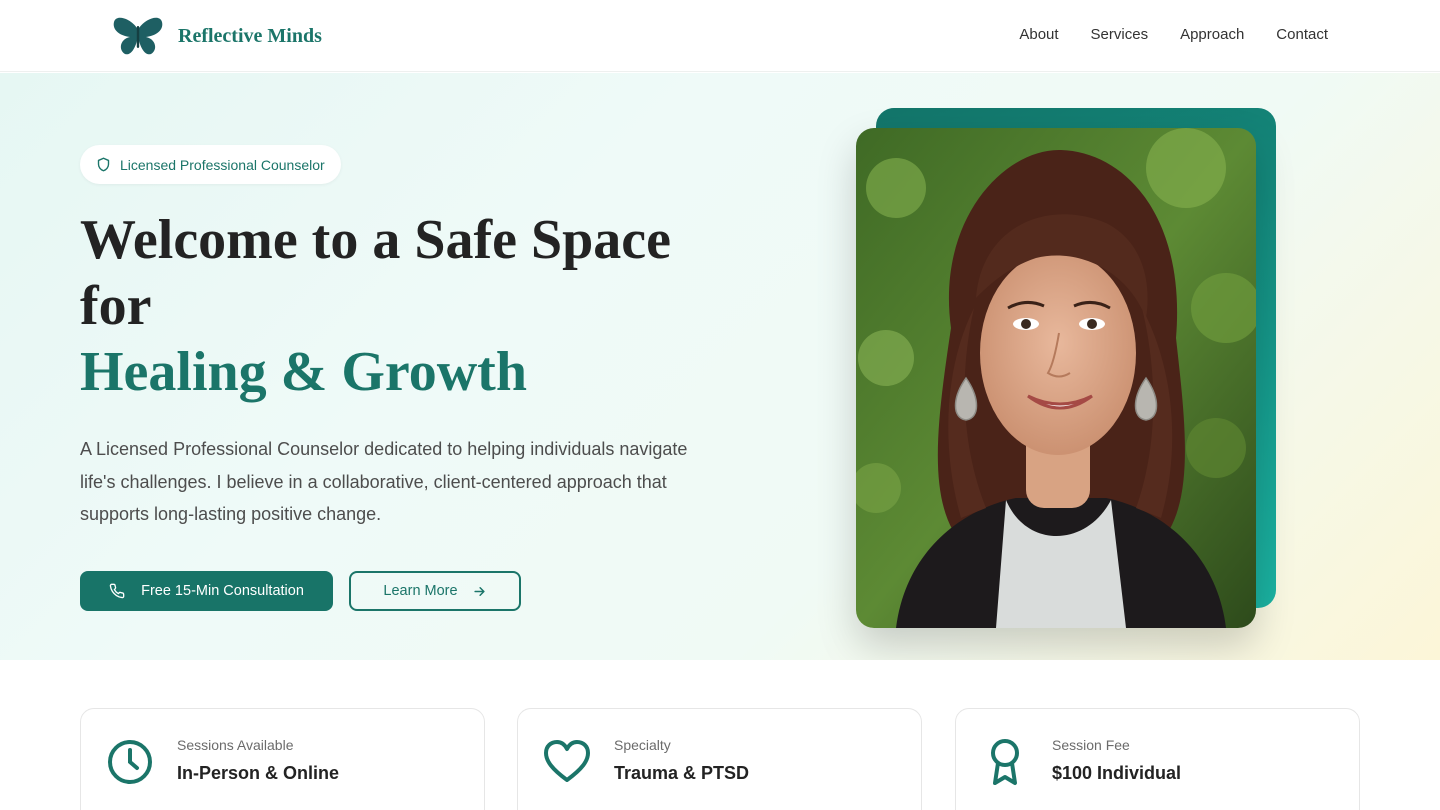  What do you see at coordinates (1038, 35) in the screenshot?
I see `nav-about: About` at bounding box center [1038, 35].